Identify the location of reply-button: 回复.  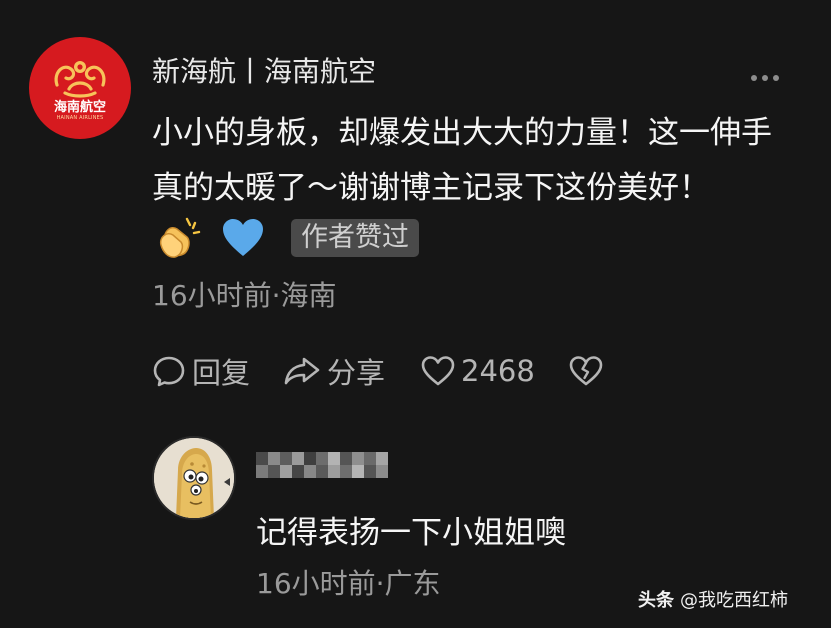
(201, 371).